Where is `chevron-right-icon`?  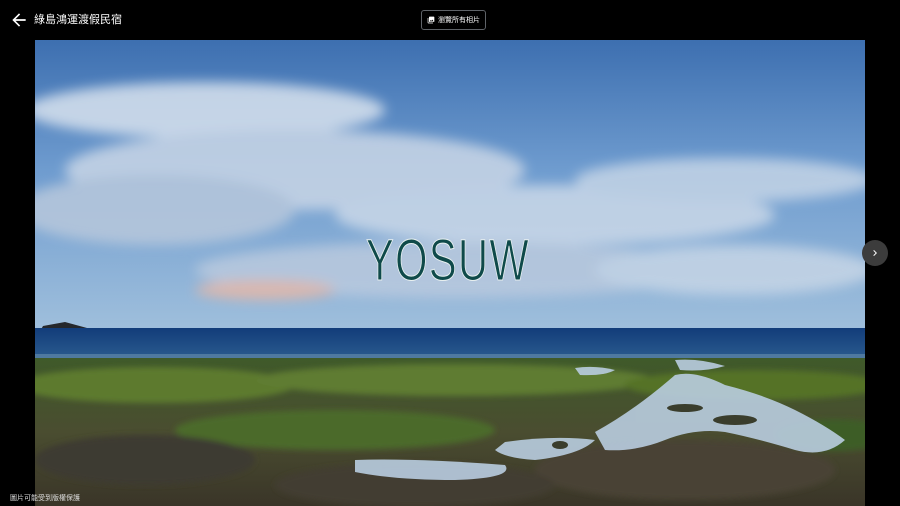
chevron-right-icon is located at coordinates (875, 253).